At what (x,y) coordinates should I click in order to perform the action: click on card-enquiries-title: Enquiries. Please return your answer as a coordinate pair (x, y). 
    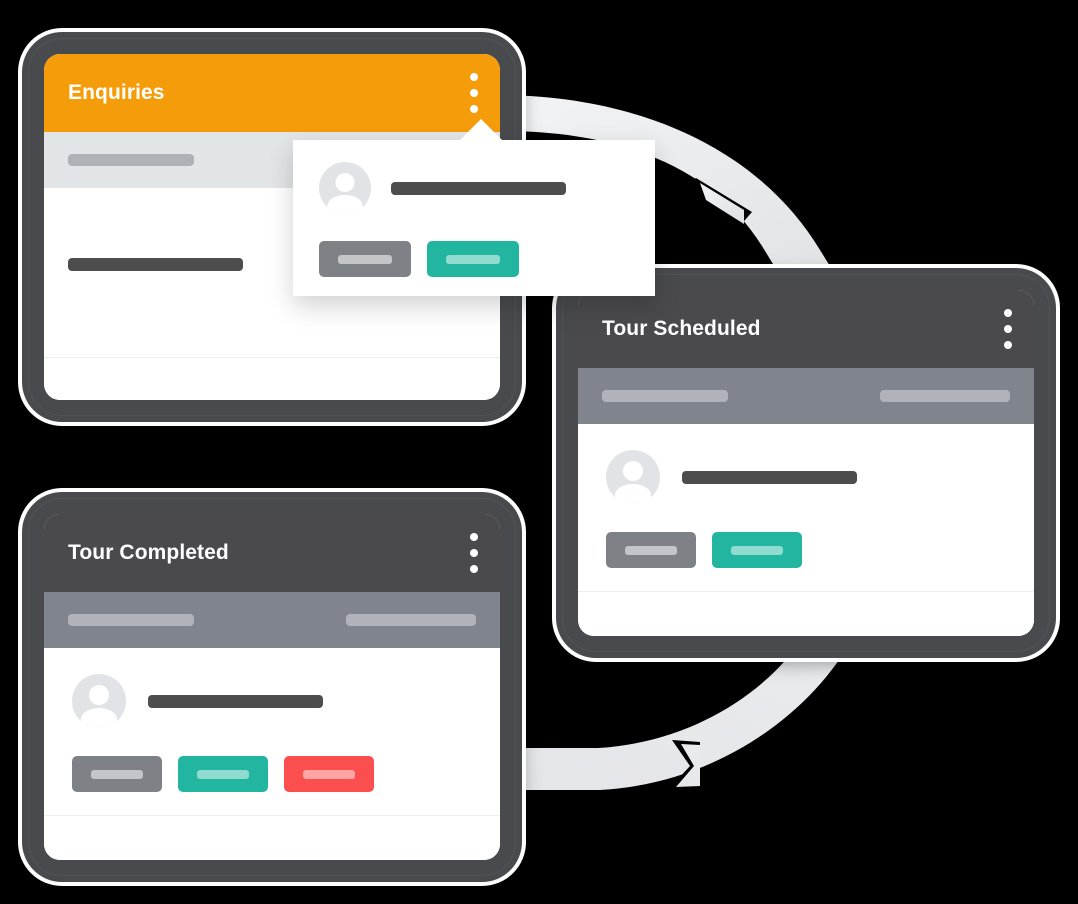
    Looking at the image, I should click on (116, 92).